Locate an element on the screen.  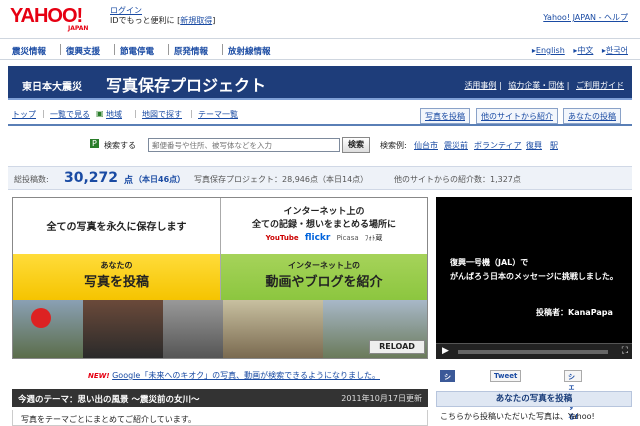
theme-label: 今週のテーマ：思い出の風景 〜震災前の女川〜 is located at coordinates (108, 399).